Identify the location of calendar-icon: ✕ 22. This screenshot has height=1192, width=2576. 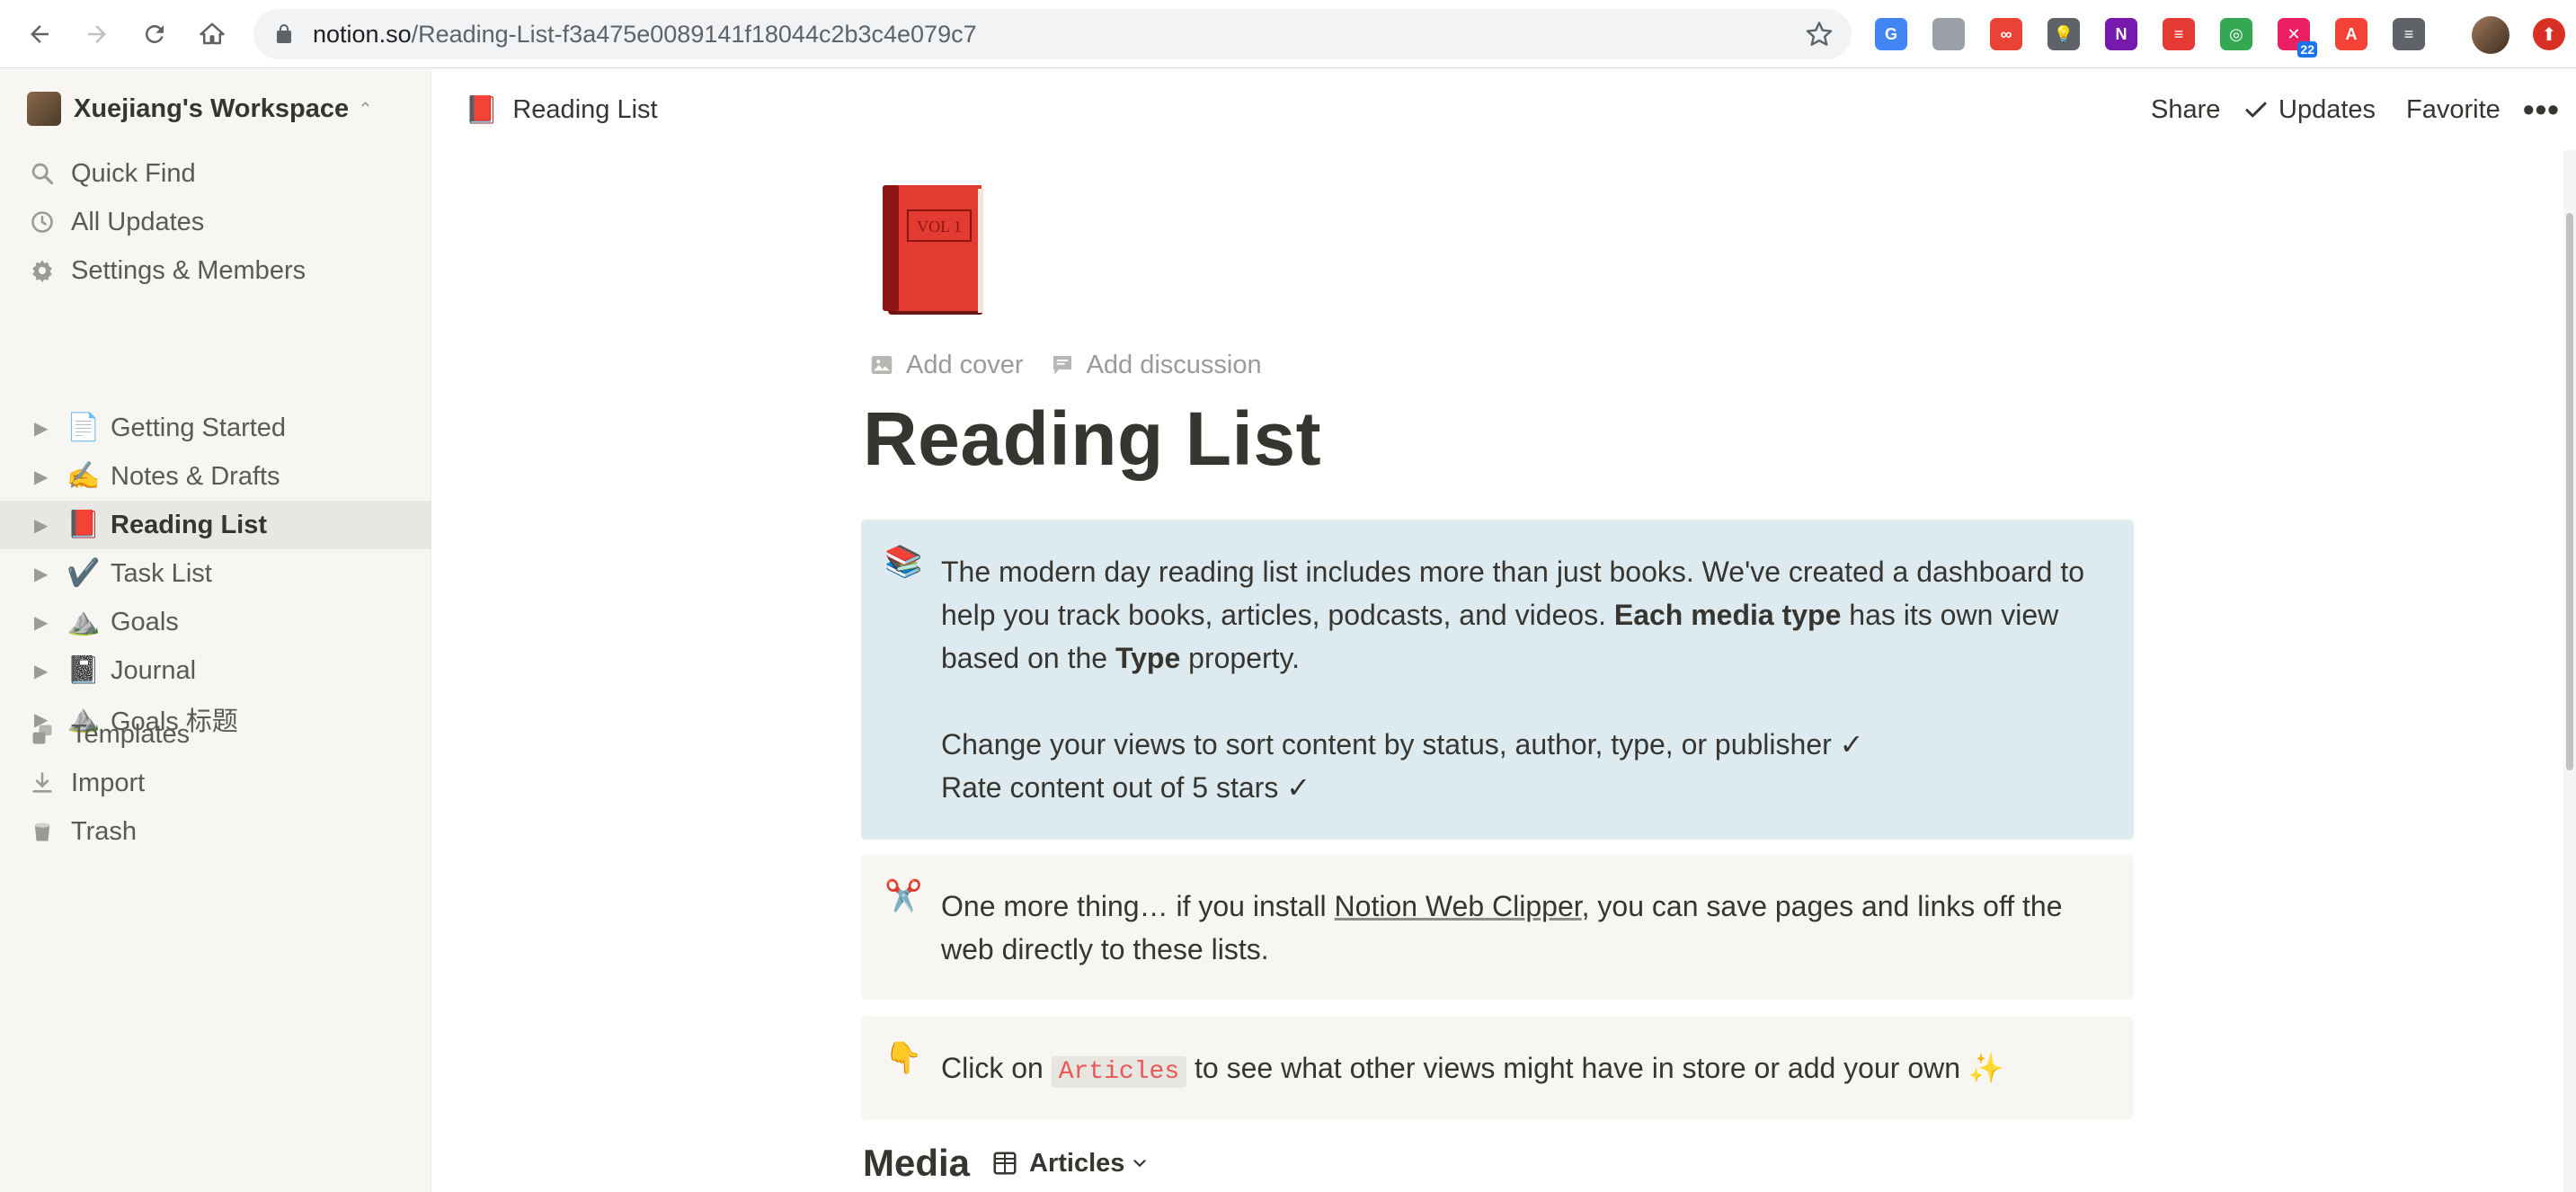
(2297, 38).